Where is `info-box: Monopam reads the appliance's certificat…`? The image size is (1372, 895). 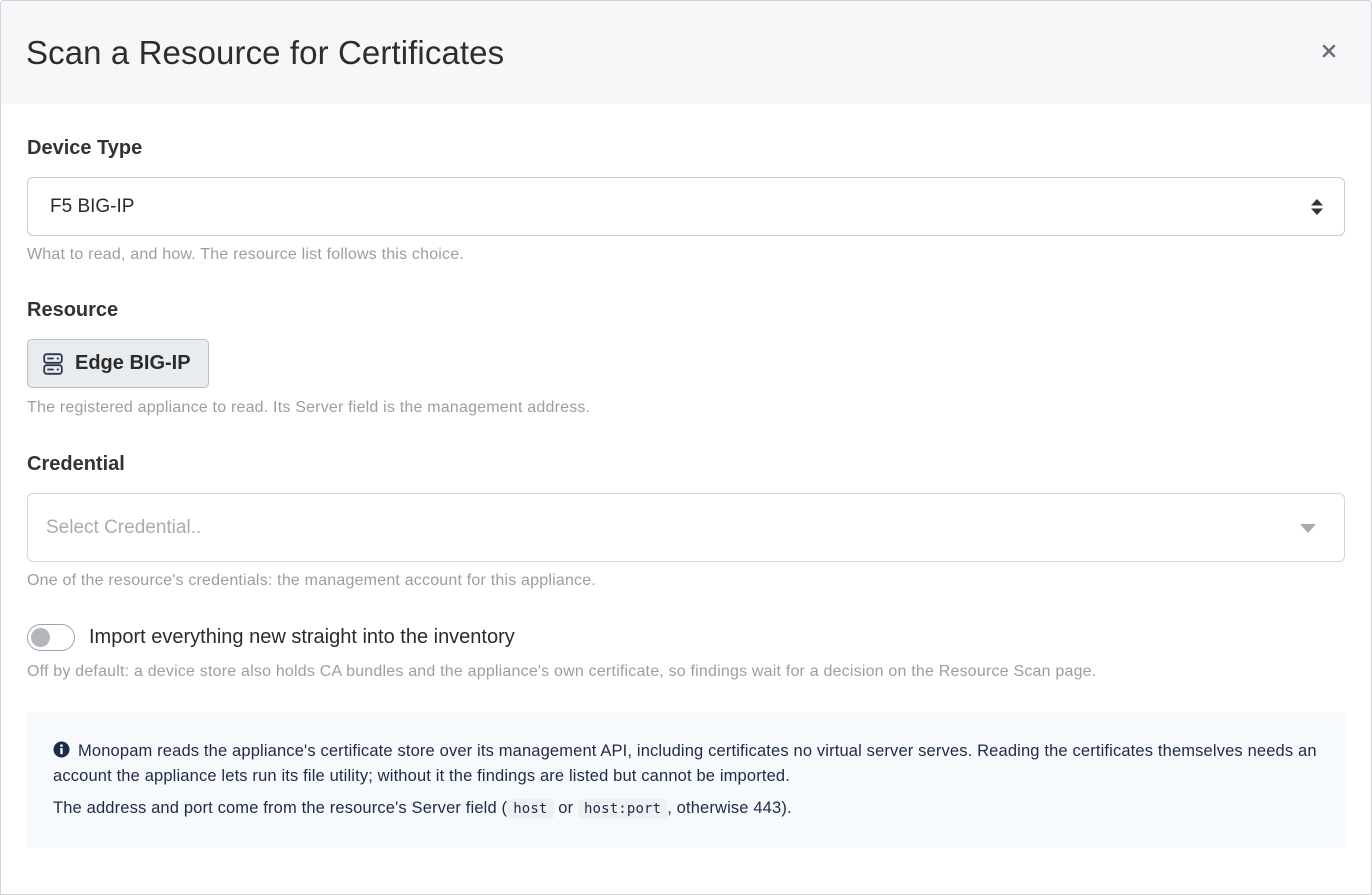
info-box: Monopam reads the appliance's certificat… is located at coordinates (686, 780).